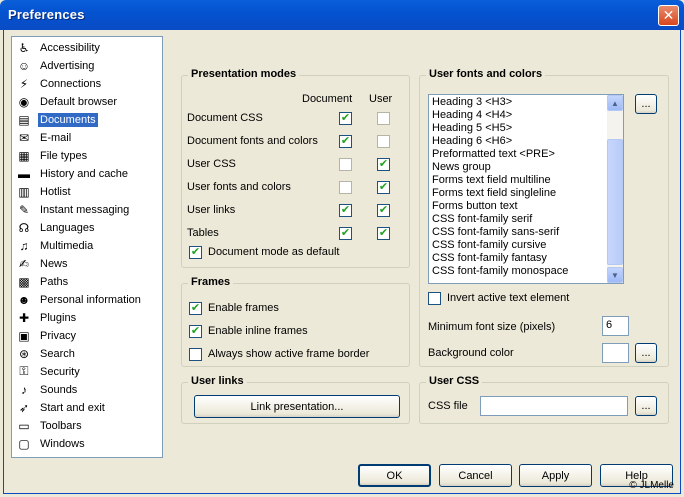 This screenshot has width=684, height=497. I want to click on sidebar-item-label: Privacy, so click(58, 335).